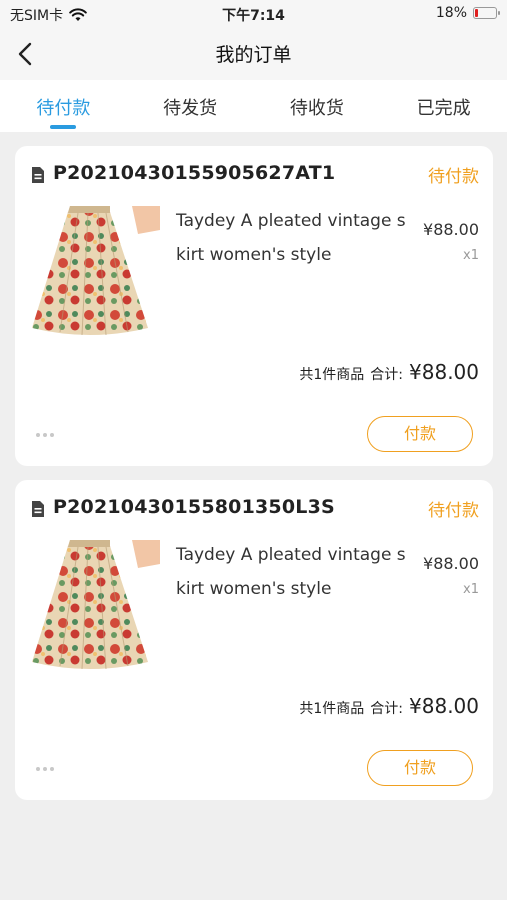 The width and height of the screenshot is (507, 900). I want to click on tab-label: 待付款, so click(63, 108).